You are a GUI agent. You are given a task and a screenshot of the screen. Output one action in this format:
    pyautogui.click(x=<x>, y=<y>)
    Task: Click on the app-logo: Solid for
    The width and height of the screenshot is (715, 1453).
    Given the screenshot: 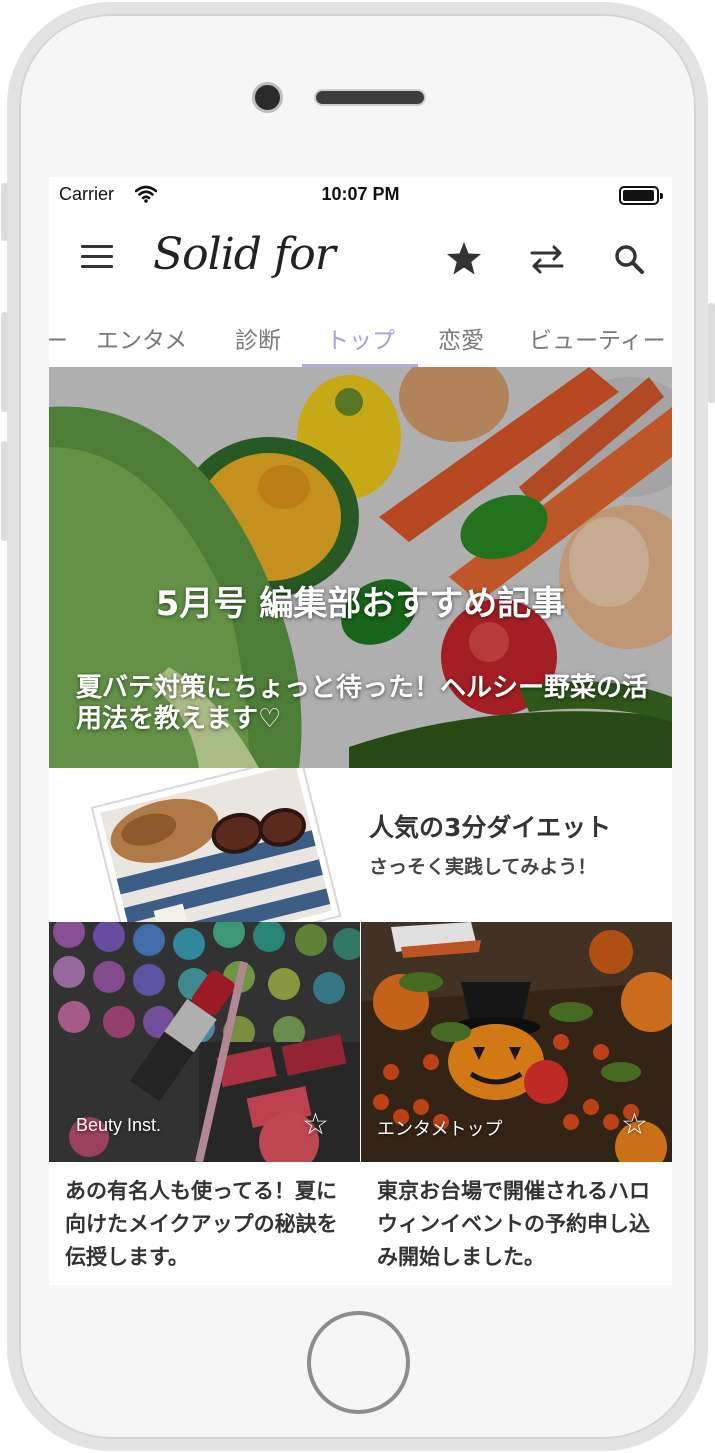 What is the action you would take?
    pyautogui.click(x=244, y=254)
    